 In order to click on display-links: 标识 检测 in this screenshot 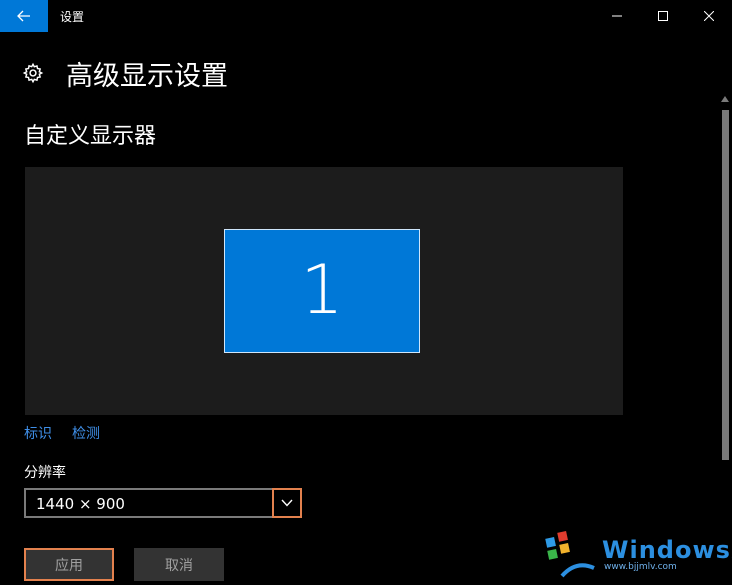, I will do `click(72, 433)`.